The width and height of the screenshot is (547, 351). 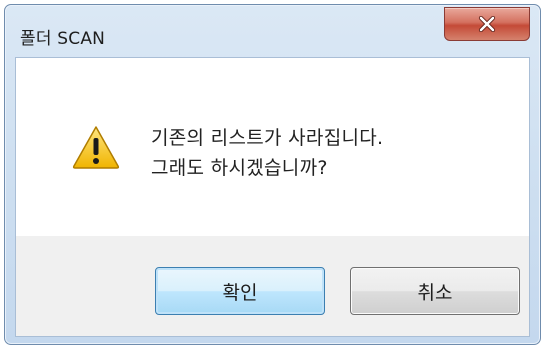 I want to click on message-line-2: 그래도 하시겠습니까?, so click(x=239, y=168).